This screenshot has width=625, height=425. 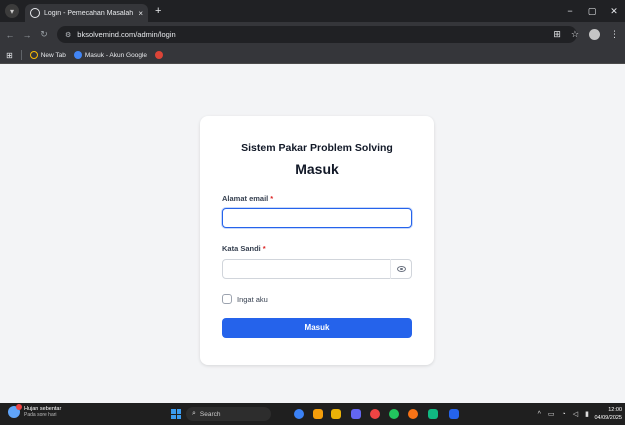 I want to click on globe-icon, so click(x=35, y=13).